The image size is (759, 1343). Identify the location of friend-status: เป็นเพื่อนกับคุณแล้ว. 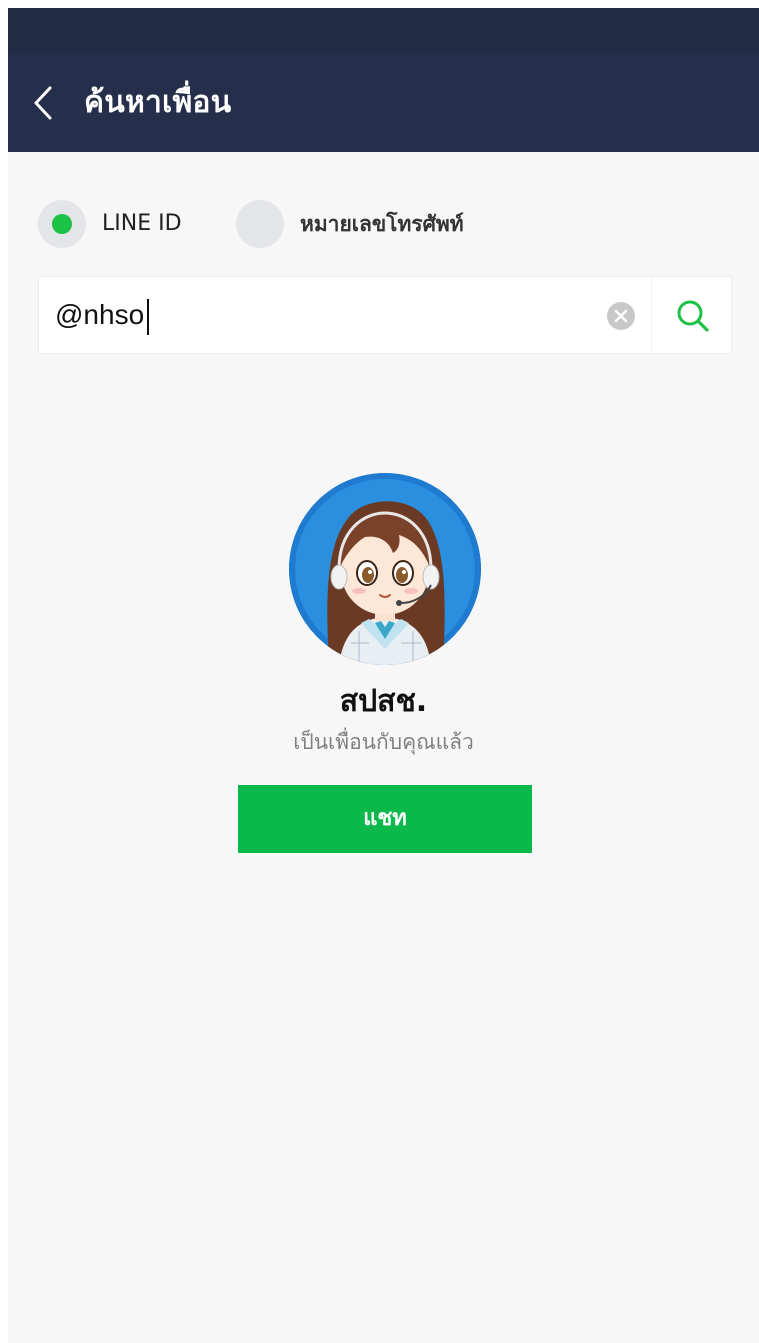
(383, 742).